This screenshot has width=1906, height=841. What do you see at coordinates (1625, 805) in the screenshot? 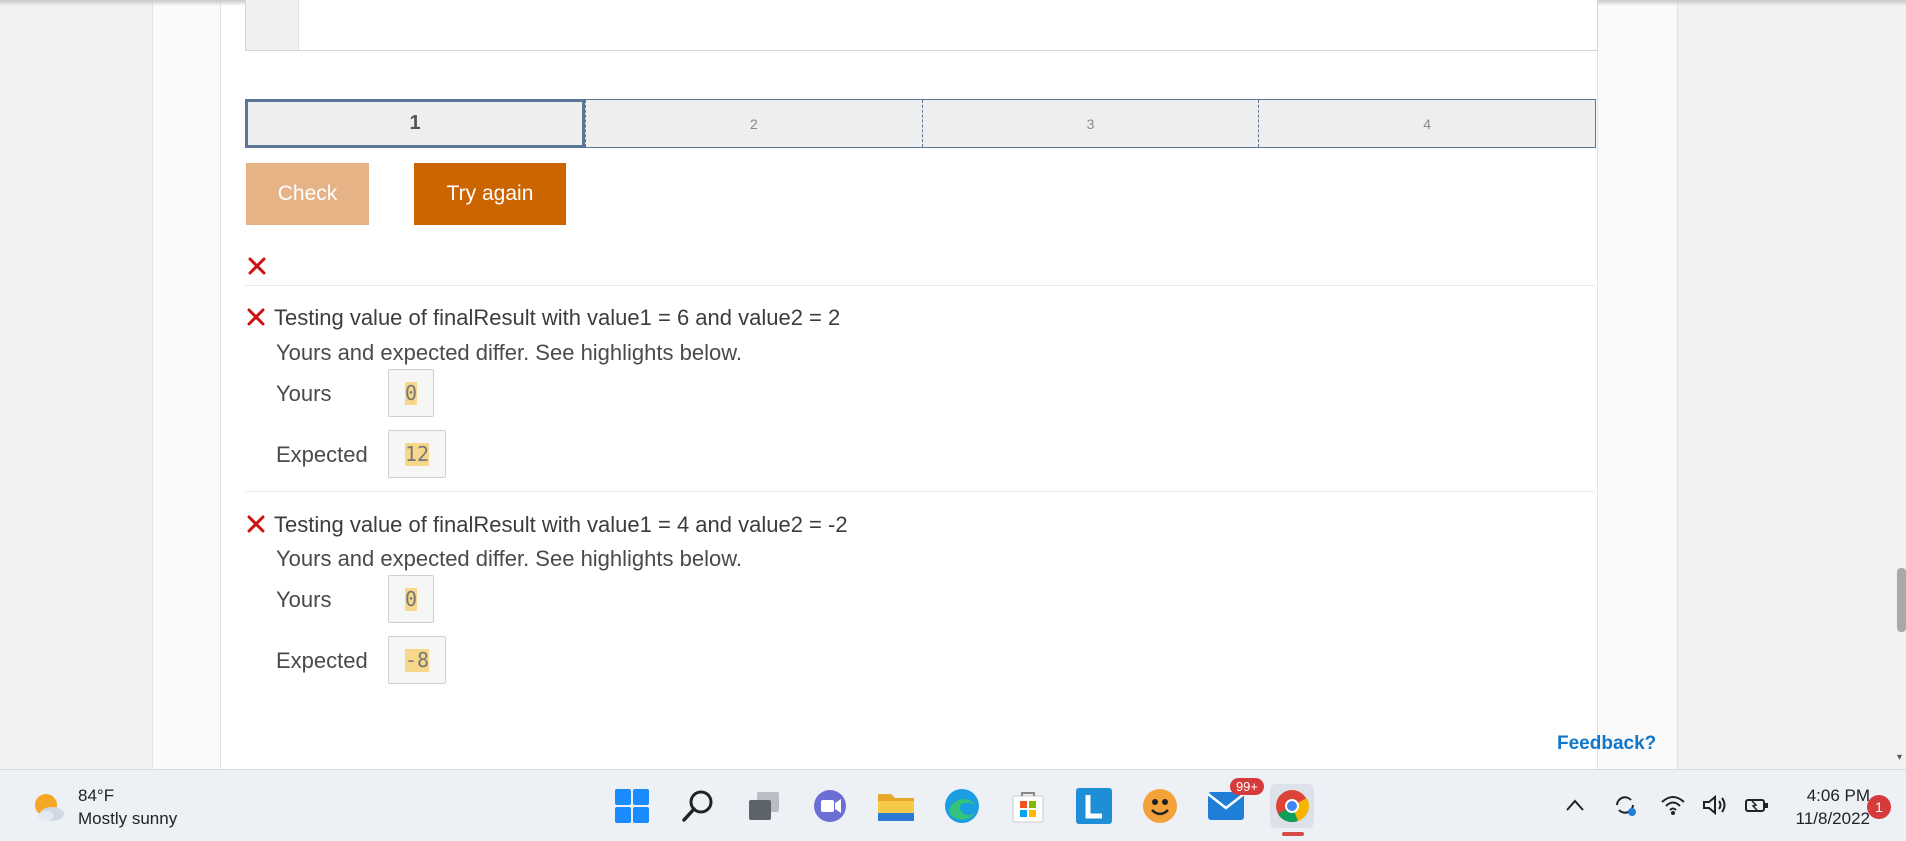
I see `sync-icon` at bounding box center [1625, 805].